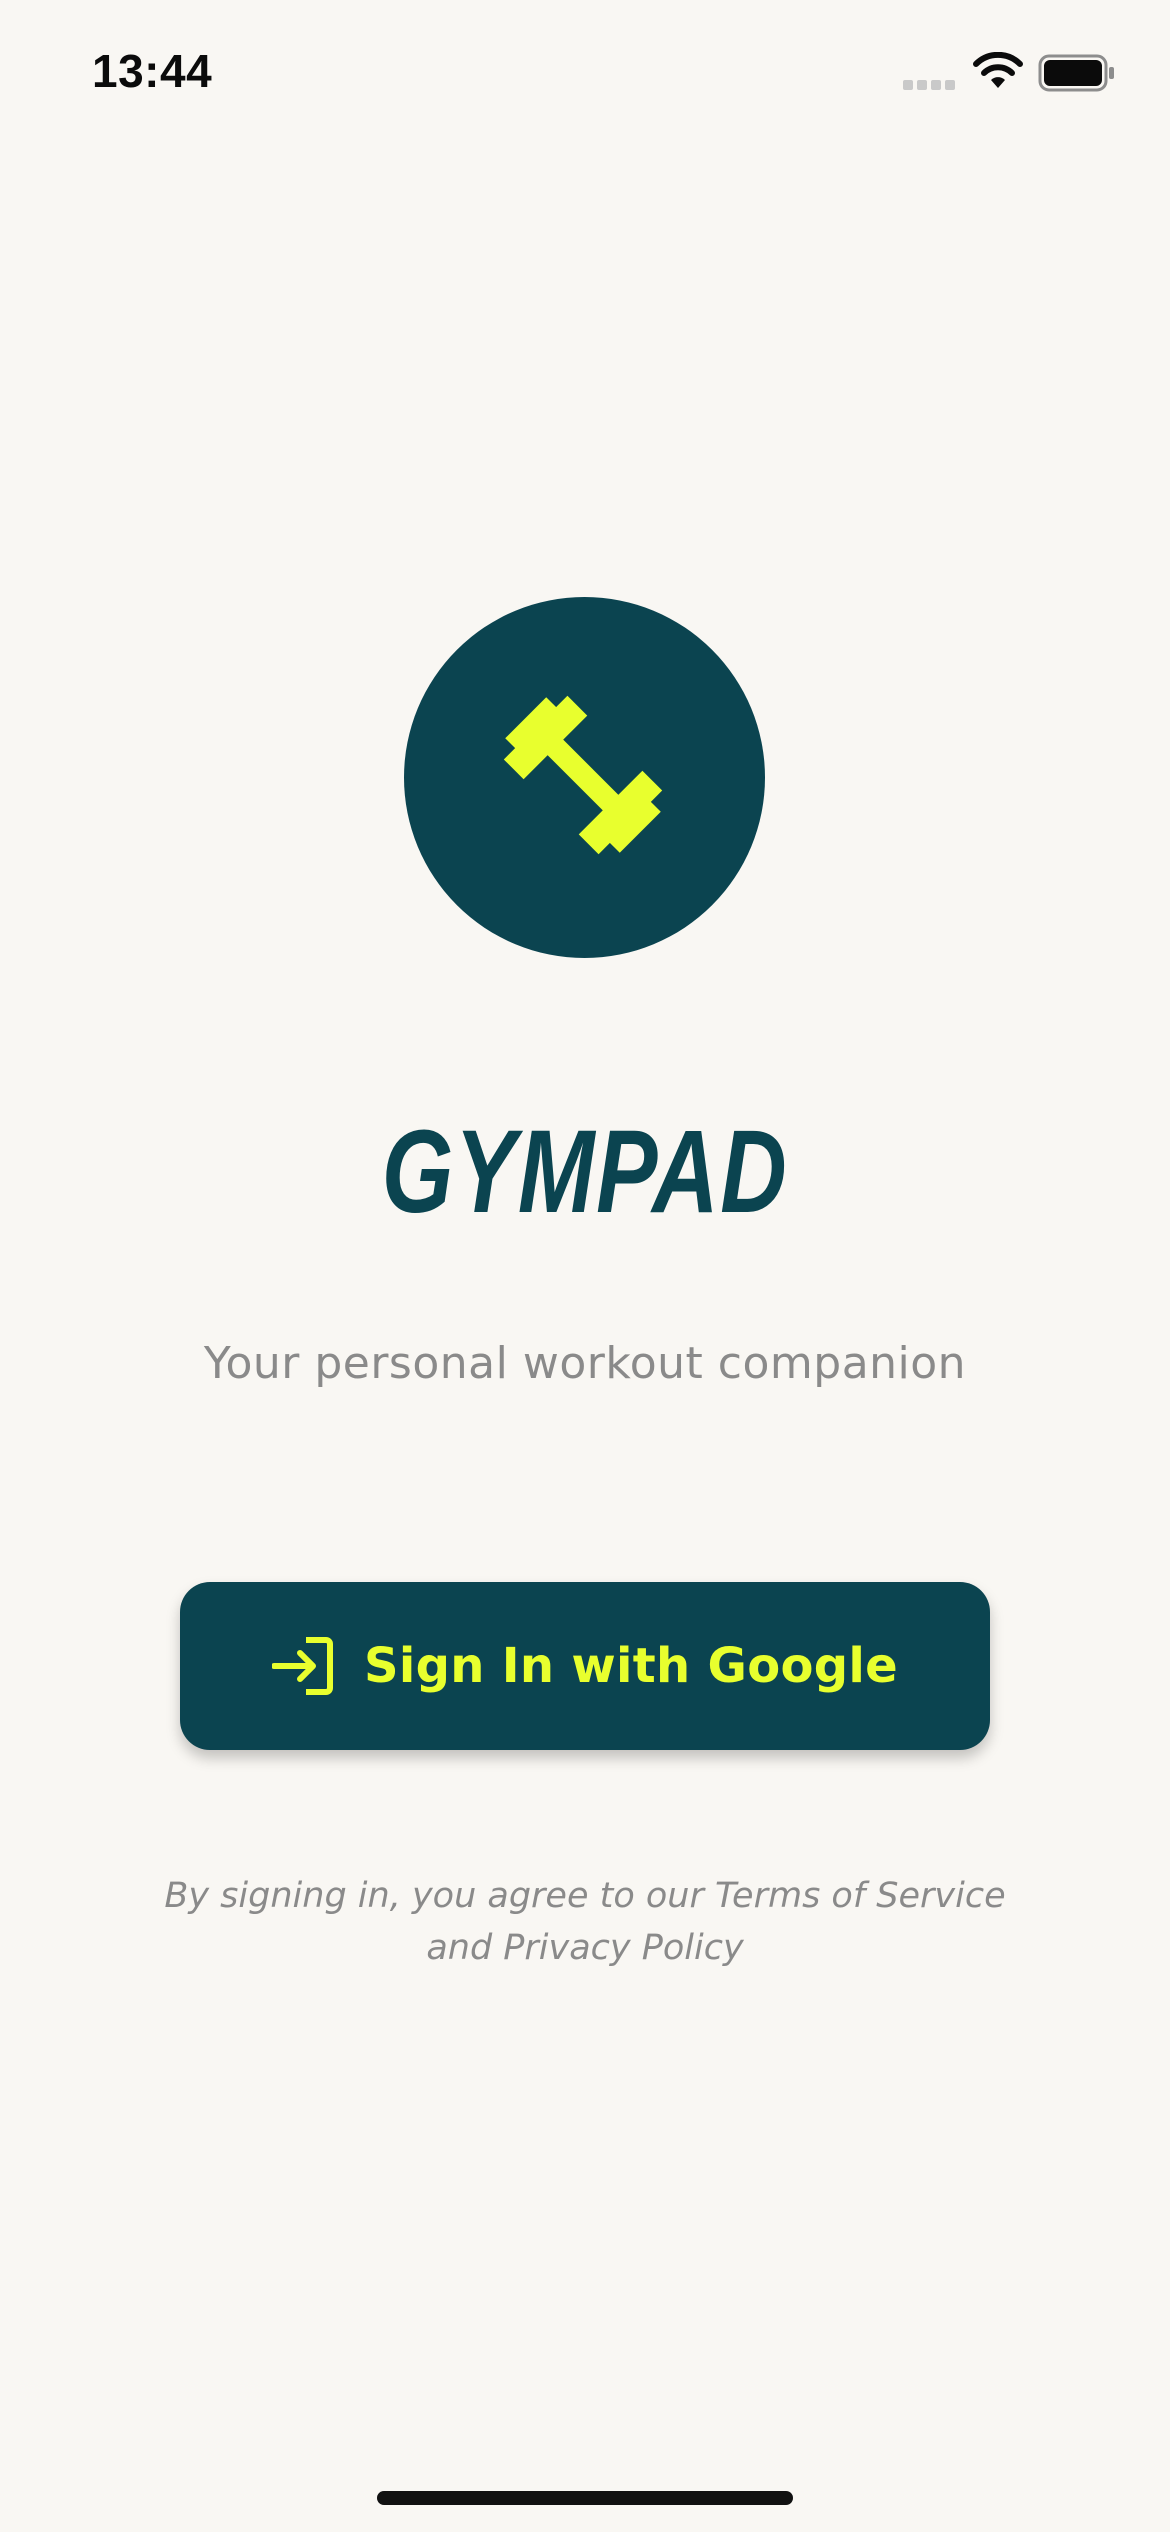 This screenshot has width=1170, height=2532. What do you see at coordinates (585, 1363) in the screenshot?
I see `app-tagline: Your personal workout companion` at bounding box center [585, 1363].